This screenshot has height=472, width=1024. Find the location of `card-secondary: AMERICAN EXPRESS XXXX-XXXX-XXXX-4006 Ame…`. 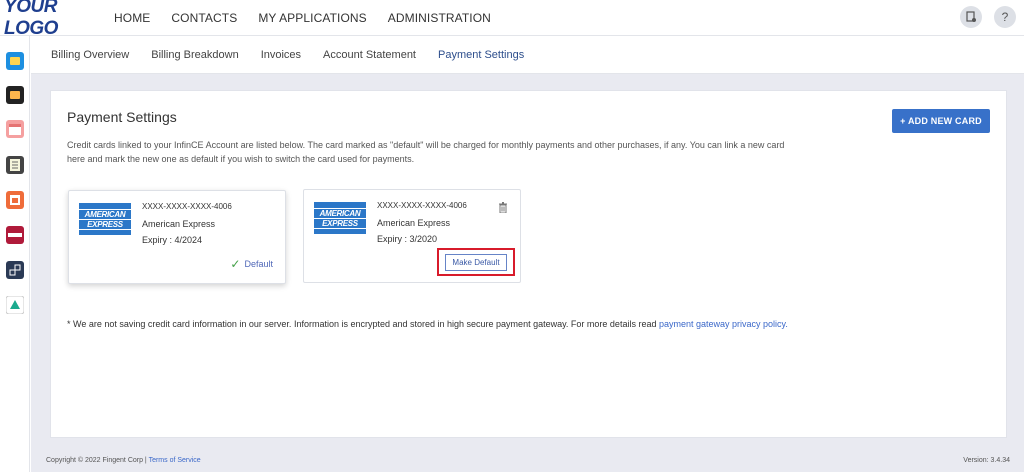

card-secondary: AMERICAN EXPRESS XXXX-XXXX-XXXX-4006 Ame… is located at coordinates (412, 236).